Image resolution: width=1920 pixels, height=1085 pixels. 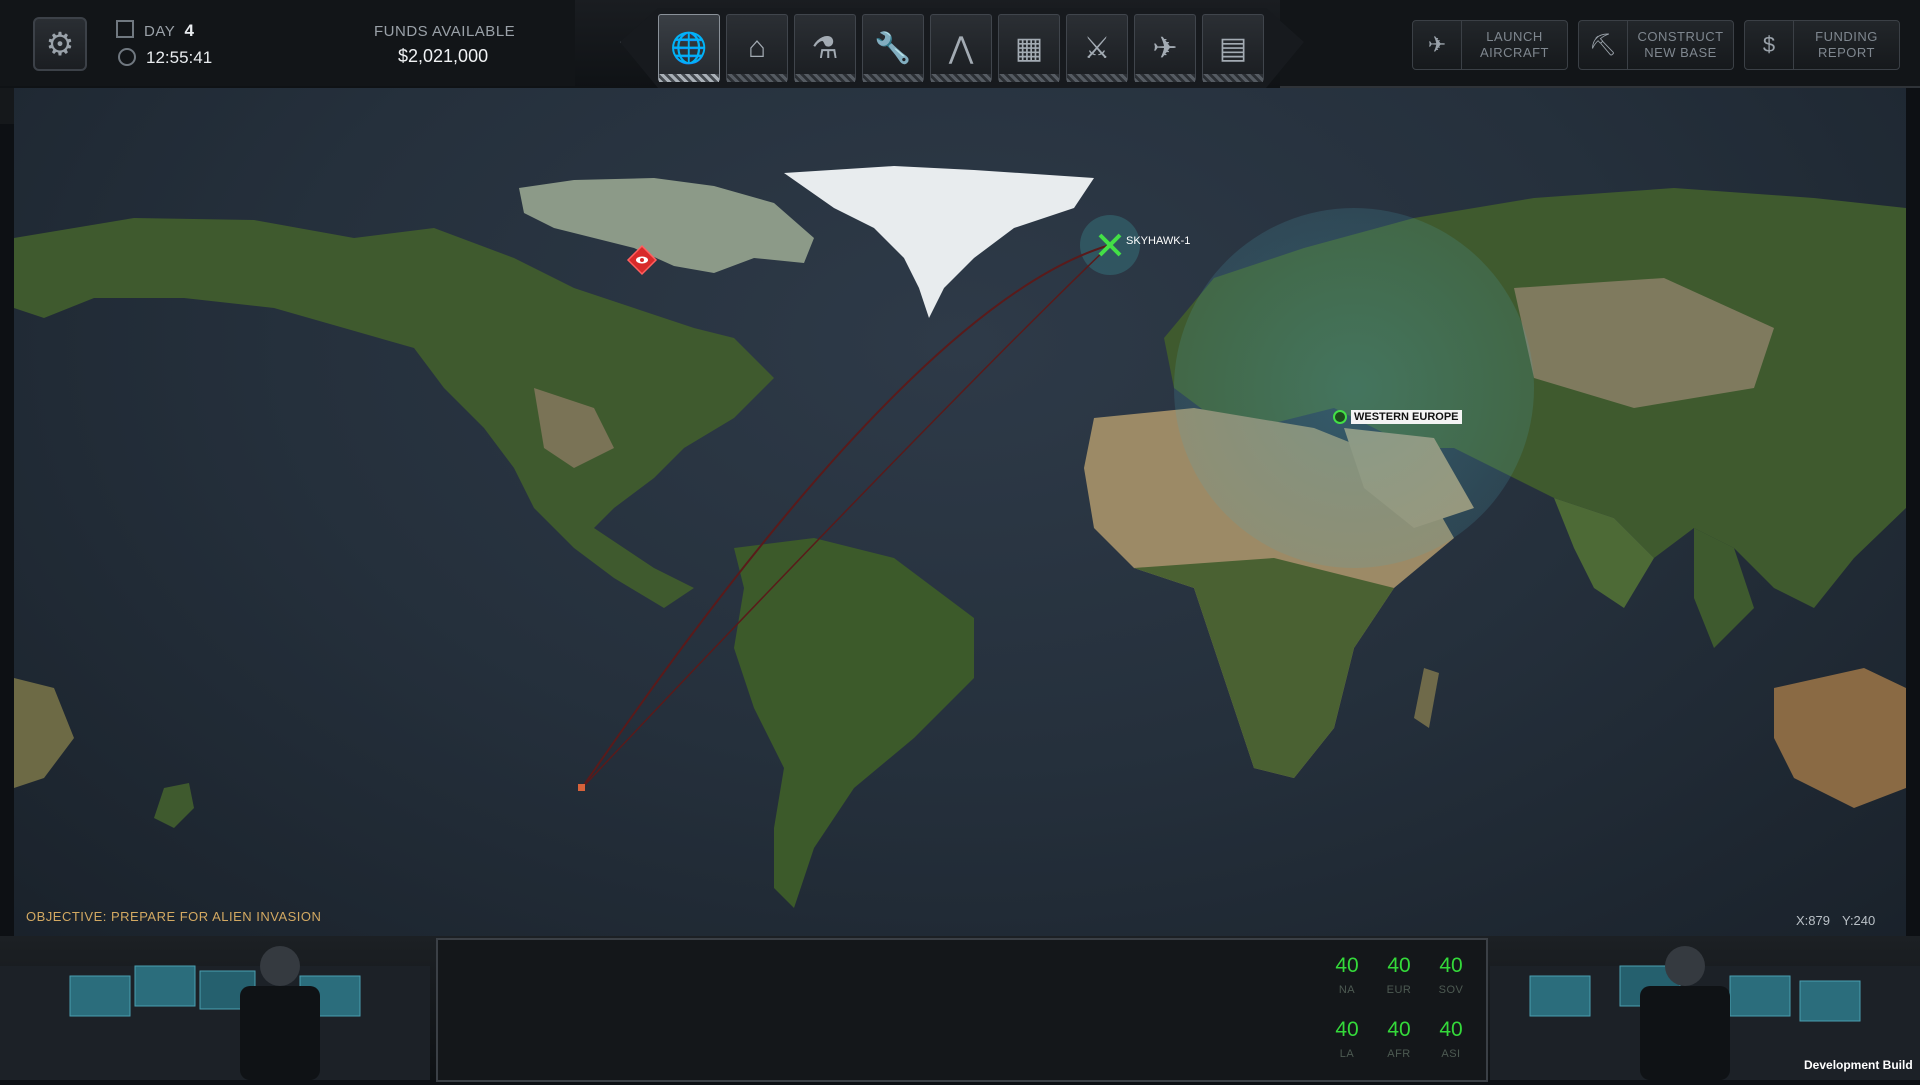 I want to click on panic-region-label: EUR, so click(x=1399, y=990).